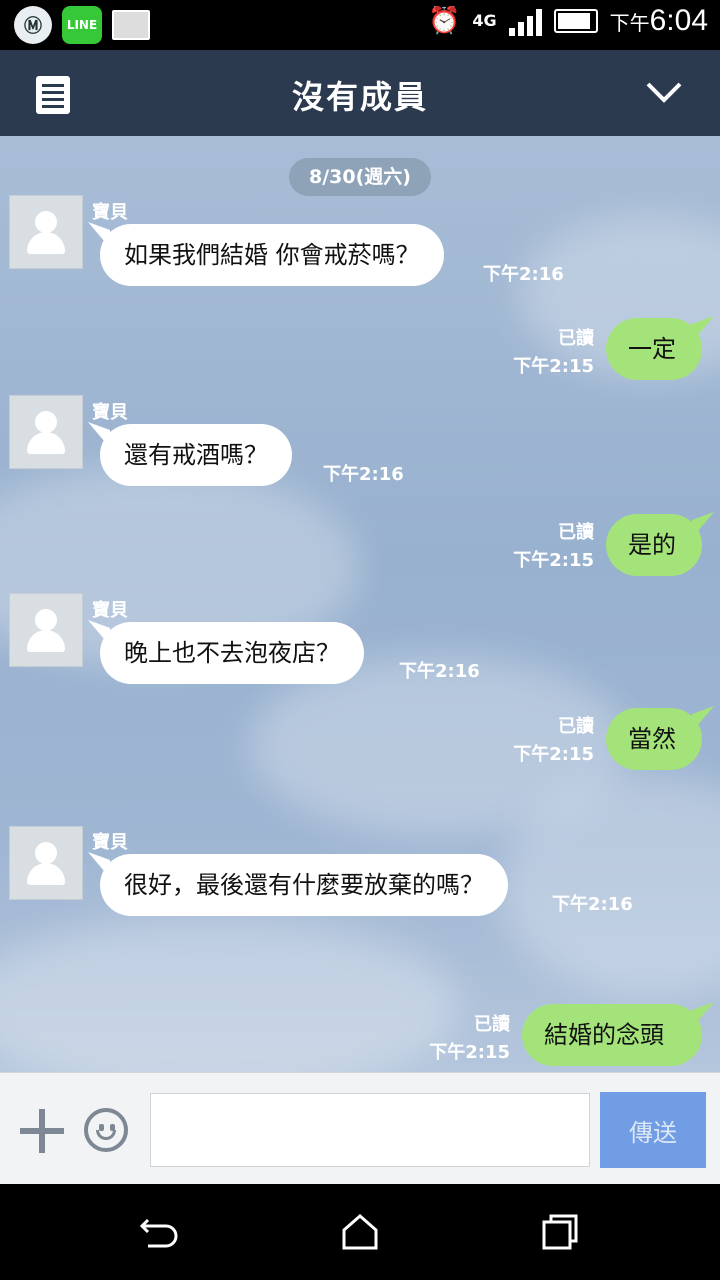 This screenshot has width=720, height=1280. What do you see at coordinates (42, 1131) in the screenshot?
I see `plus-icon` at bounding box center [42, 1131].